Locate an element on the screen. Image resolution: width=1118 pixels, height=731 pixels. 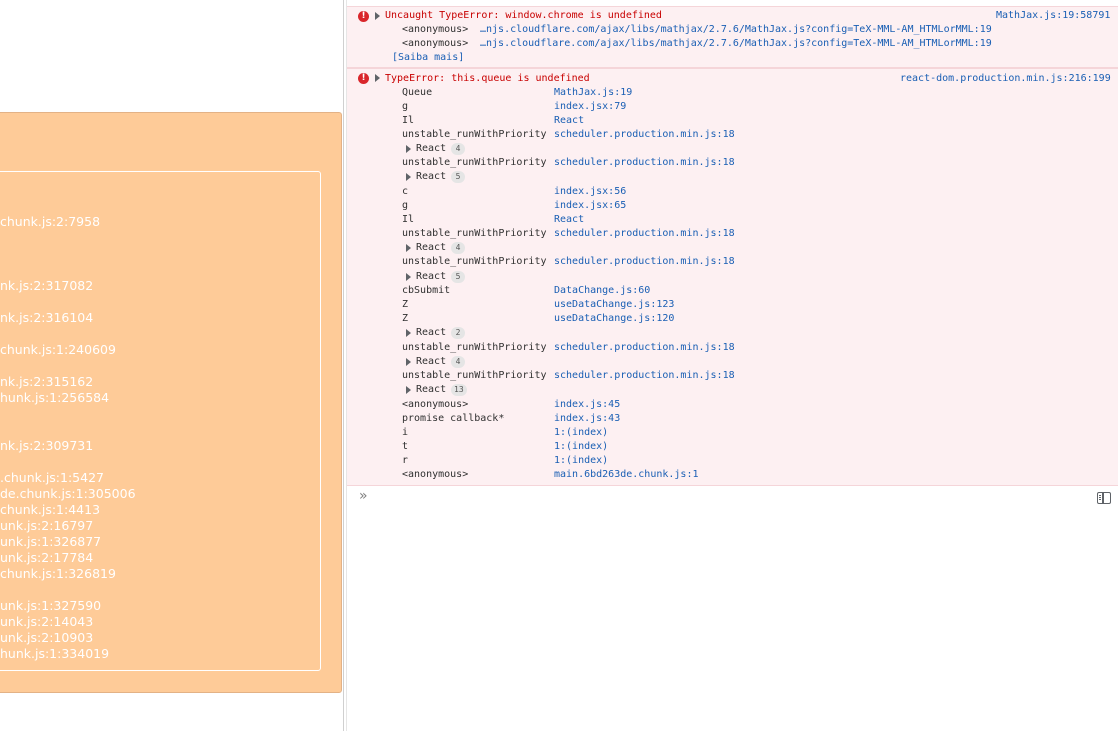
stack-frame-function: c is located at coordinates (405, 191).